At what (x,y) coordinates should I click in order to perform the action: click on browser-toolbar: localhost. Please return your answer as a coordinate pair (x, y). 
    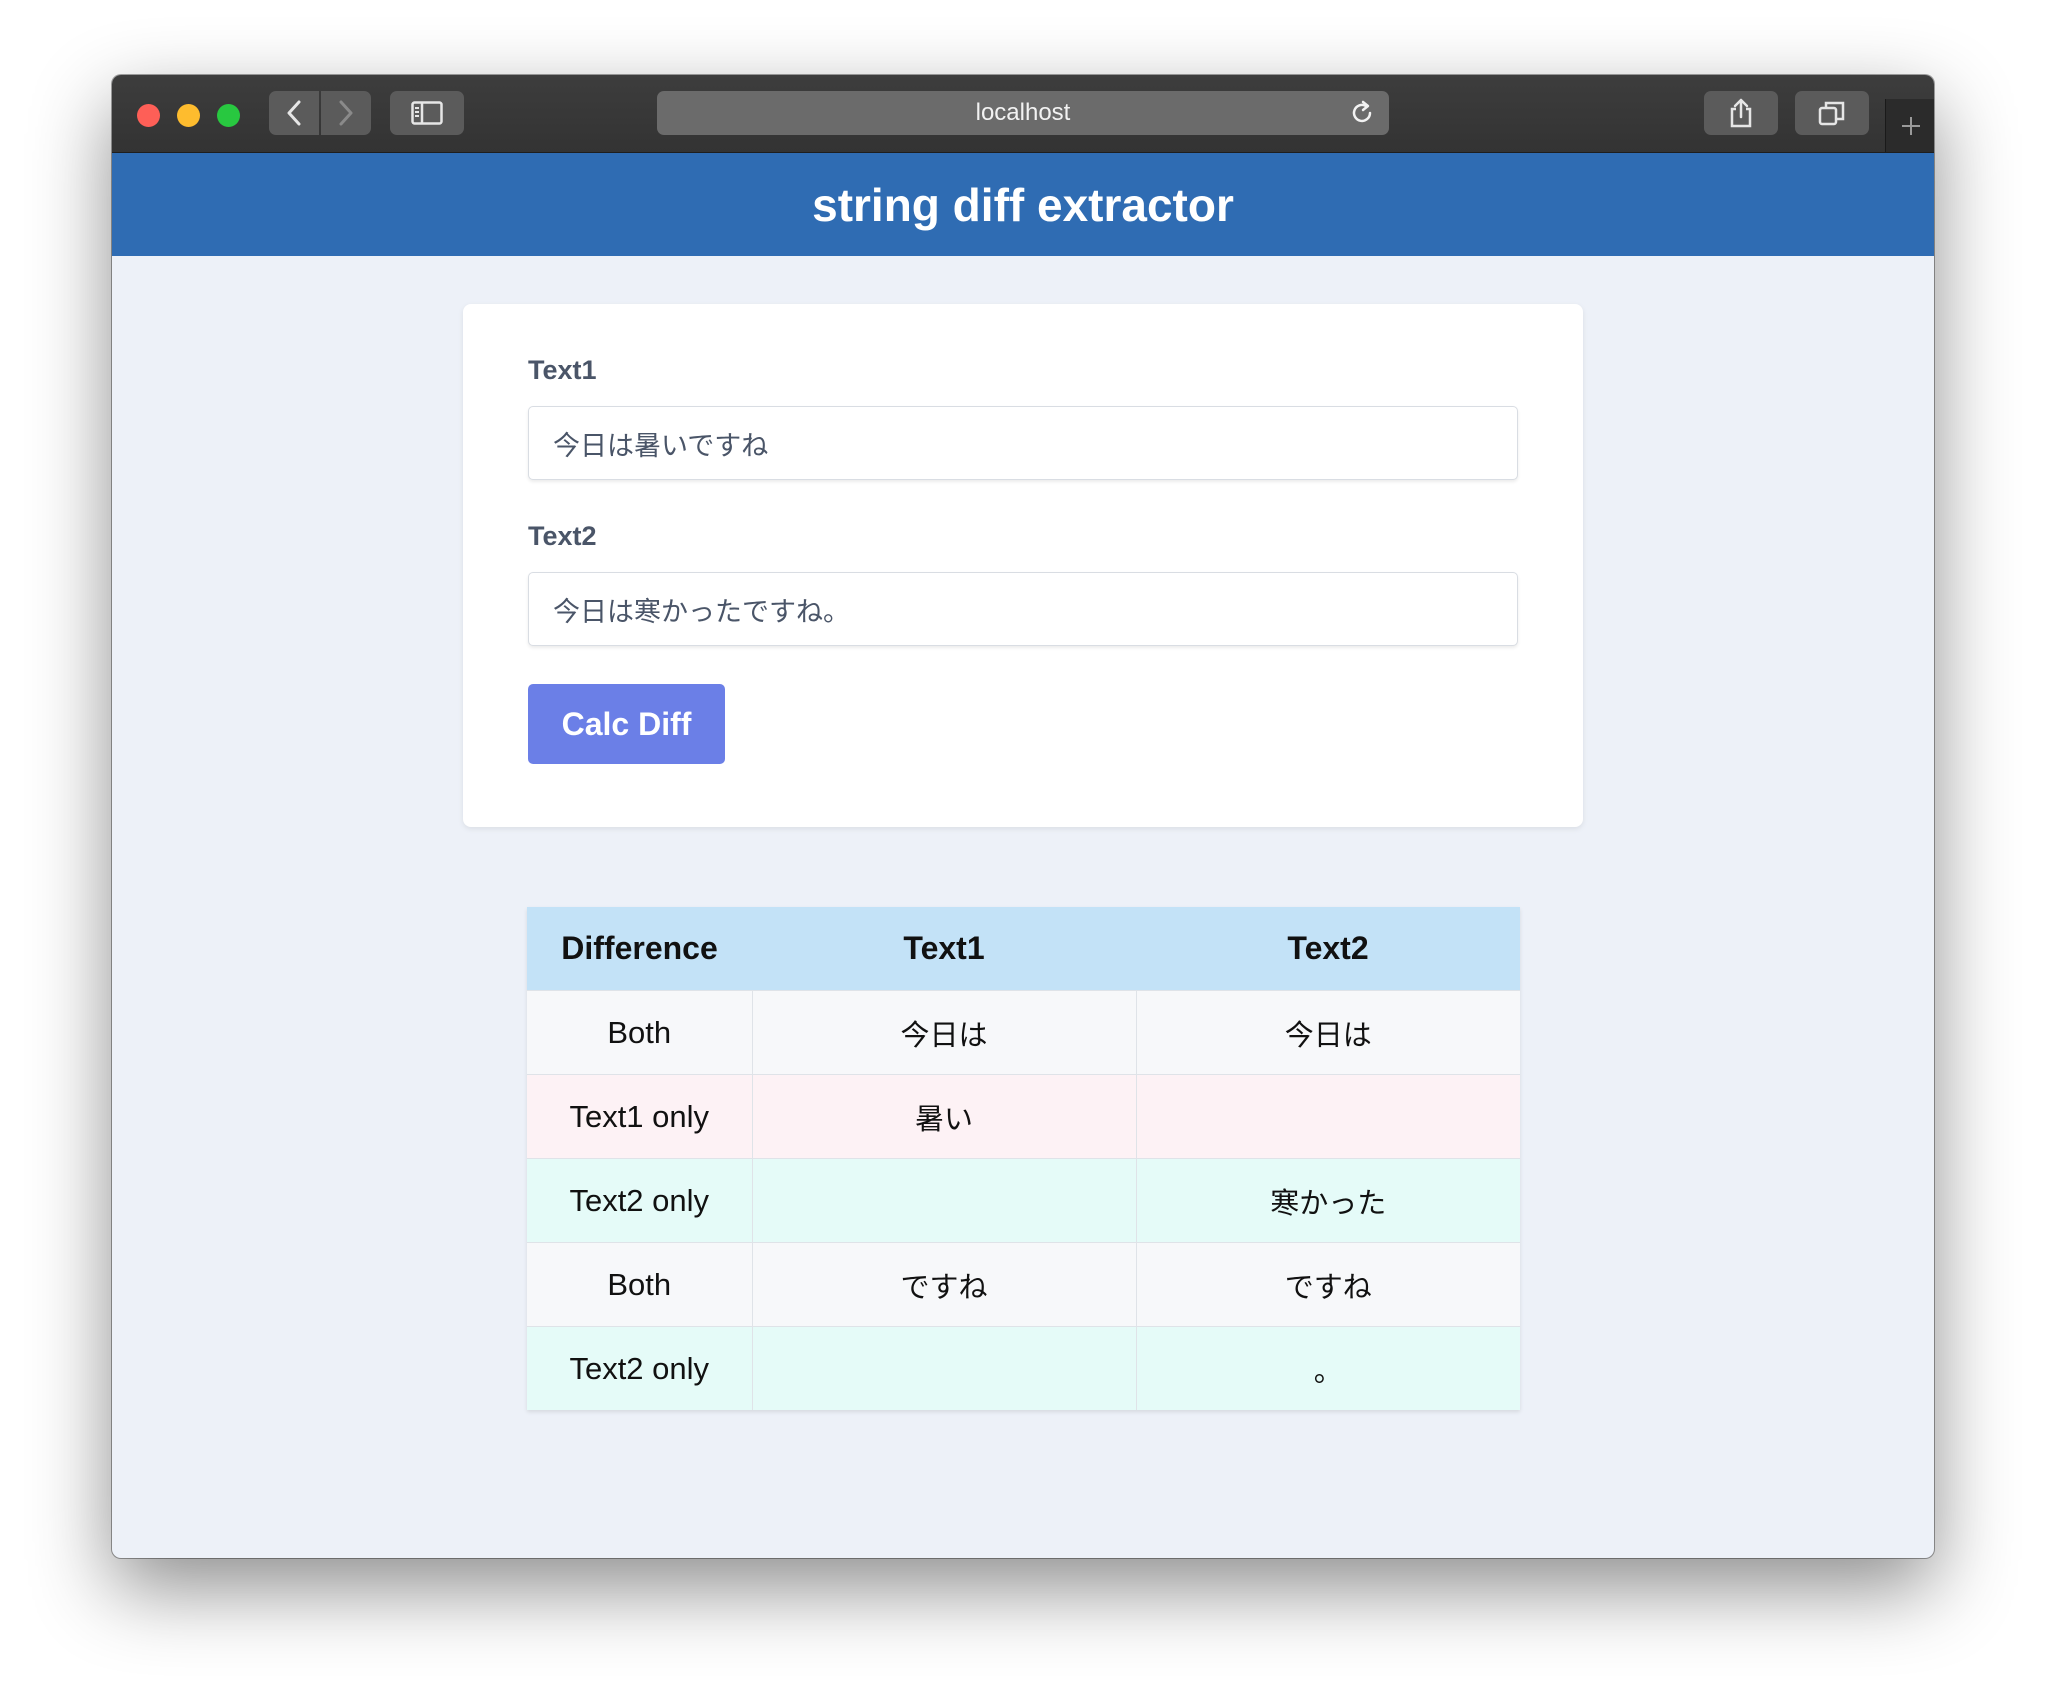
    Looking at the image, I should click on (1023, 114).